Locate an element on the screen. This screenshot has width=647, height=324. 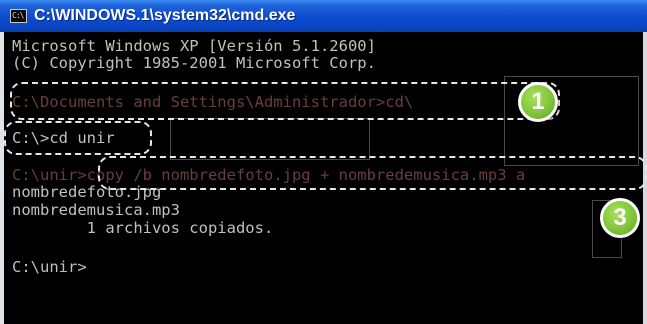
console-app-icon: C:\ is located at coordinates (18, 16).